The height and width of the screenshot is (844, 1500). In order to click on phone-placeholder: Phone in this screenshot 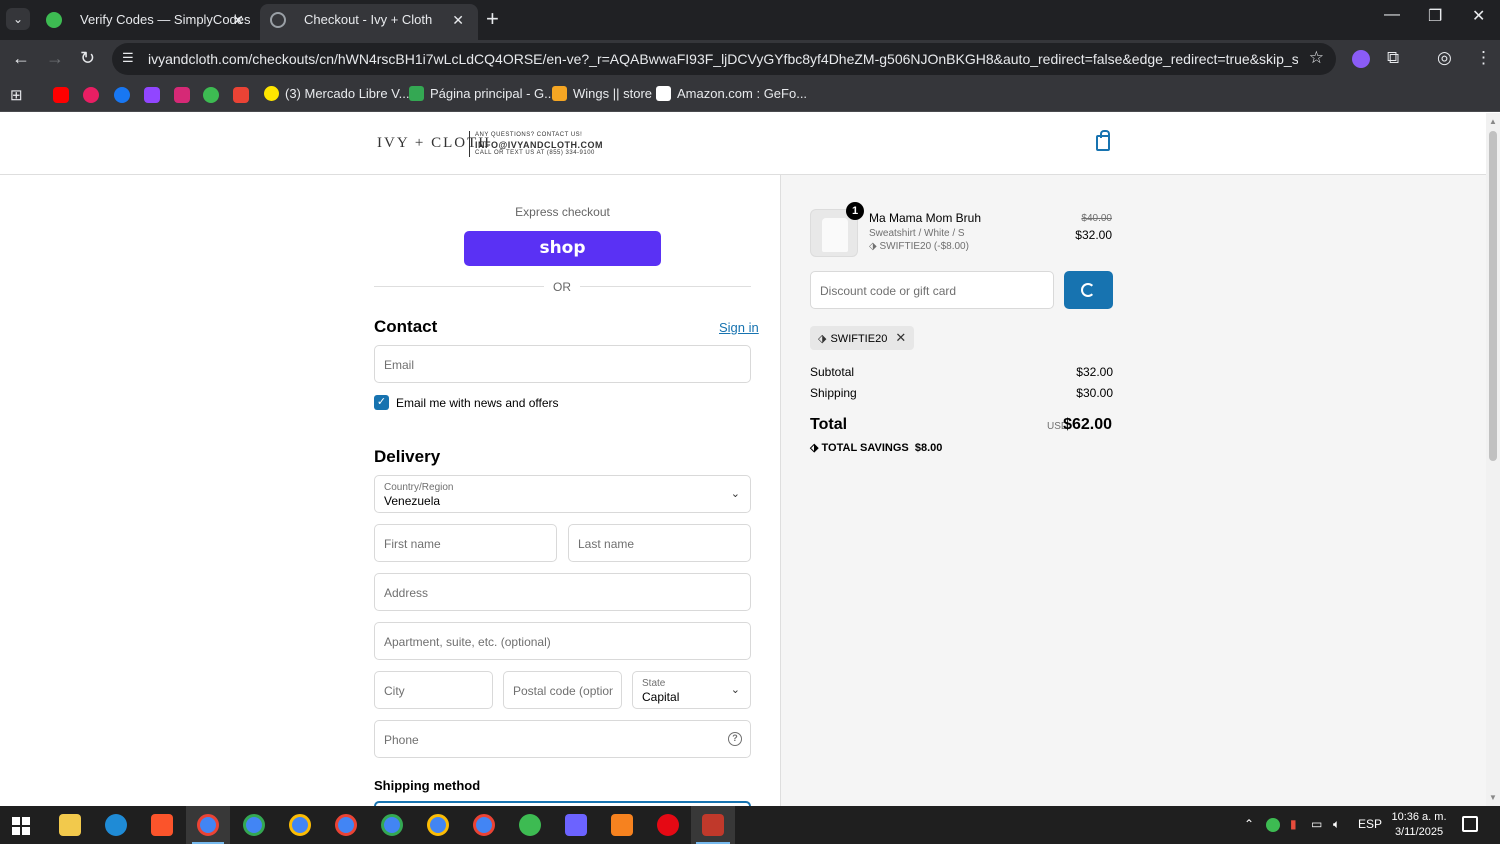, I will do `click(401, 740)`.